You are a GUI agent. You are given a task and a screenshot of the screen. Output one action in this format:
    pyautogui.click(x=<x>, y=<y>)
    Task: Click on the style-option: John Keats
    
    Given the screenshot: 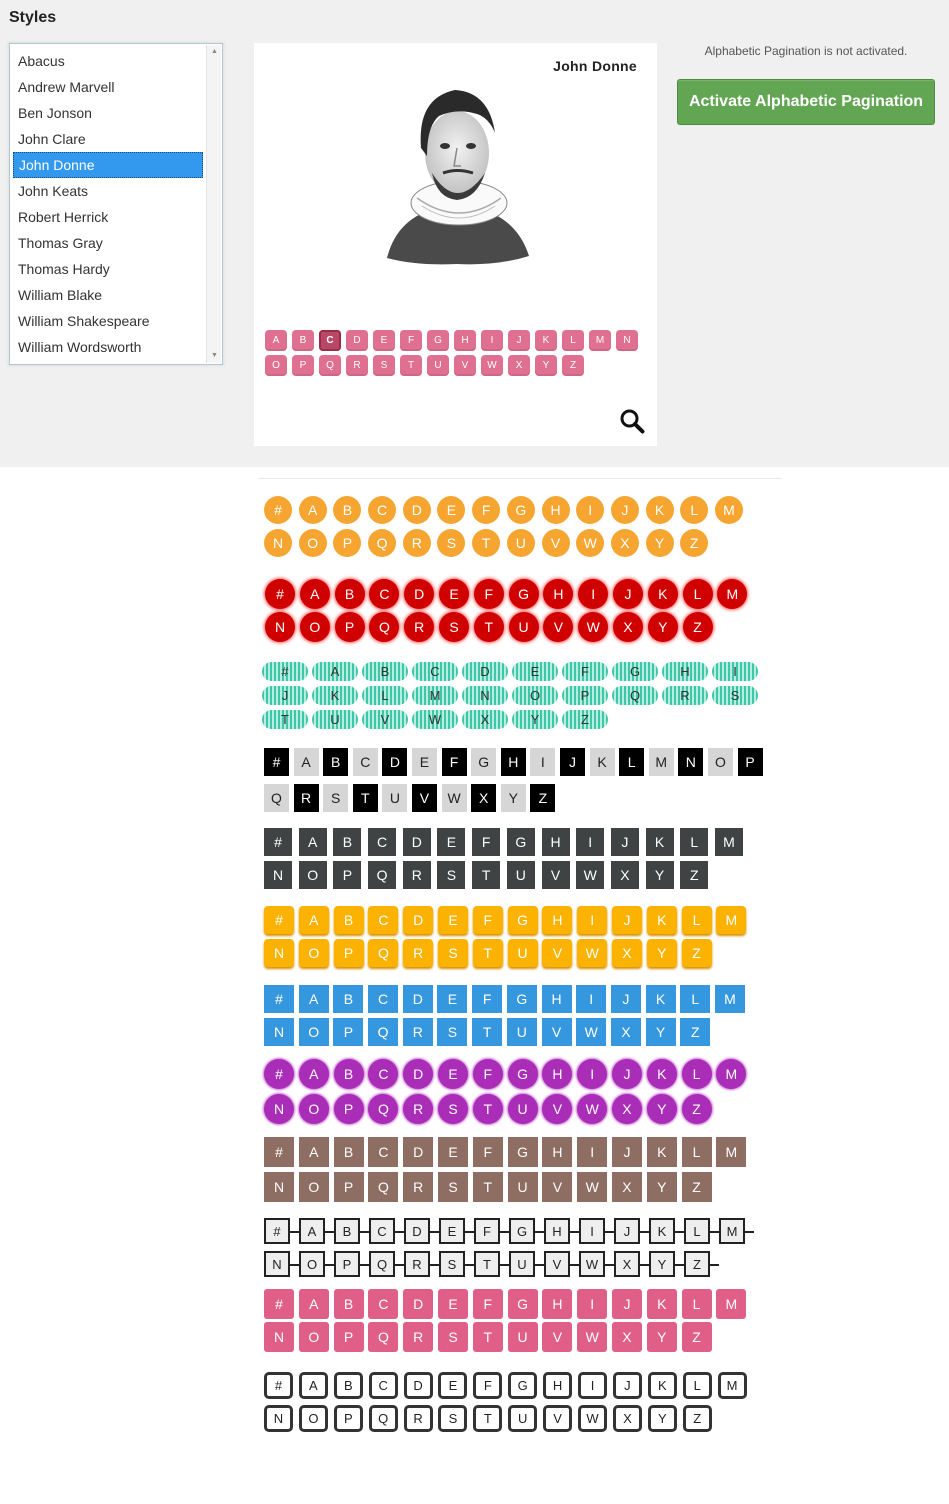 What is the action you would take?
    pyautogui.click(x=108, y=191)
    